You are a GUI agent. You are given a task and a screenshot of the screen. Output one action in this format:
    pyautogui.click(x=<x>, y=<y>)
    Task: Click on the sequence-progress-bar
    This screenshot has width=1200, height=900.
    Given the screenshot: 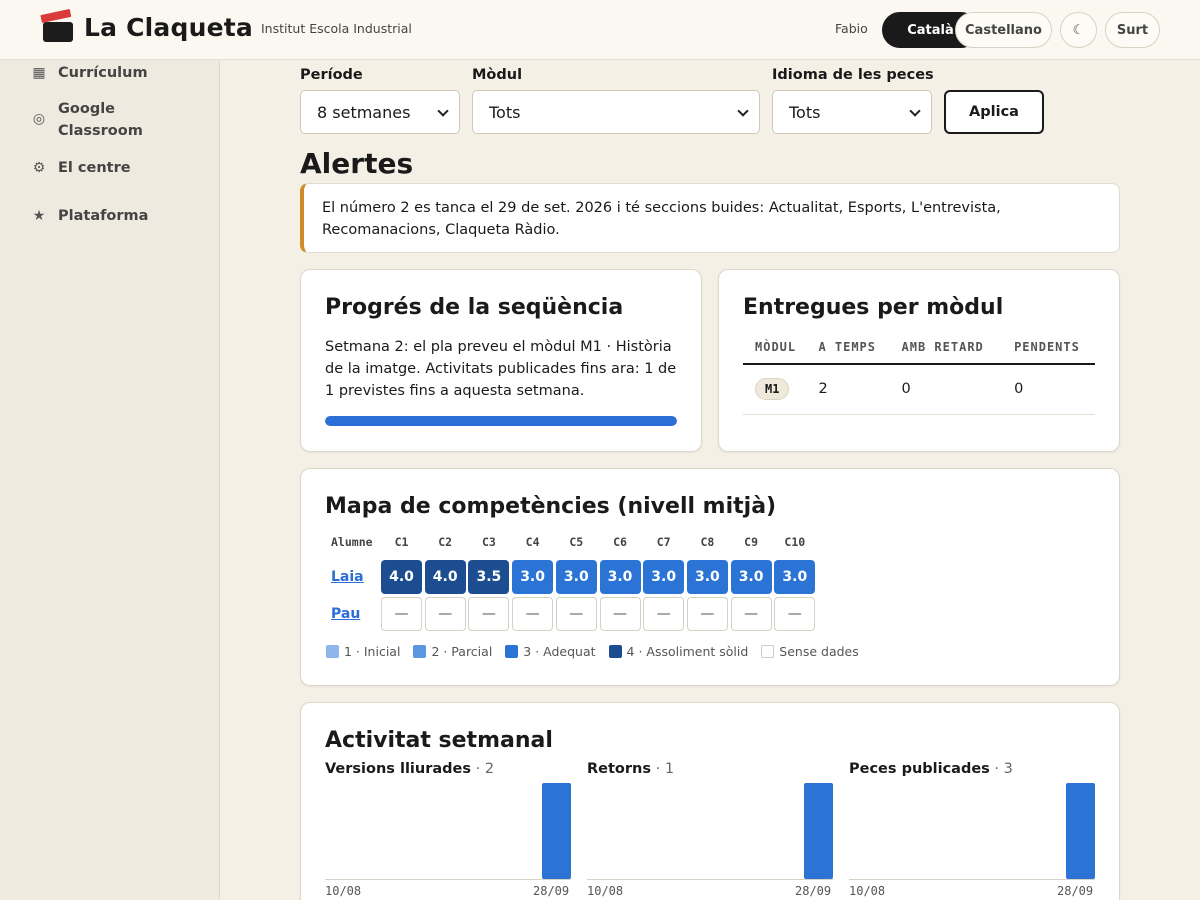 What is the action you would take?
    pyautogui.click(x=501, y=421)
    